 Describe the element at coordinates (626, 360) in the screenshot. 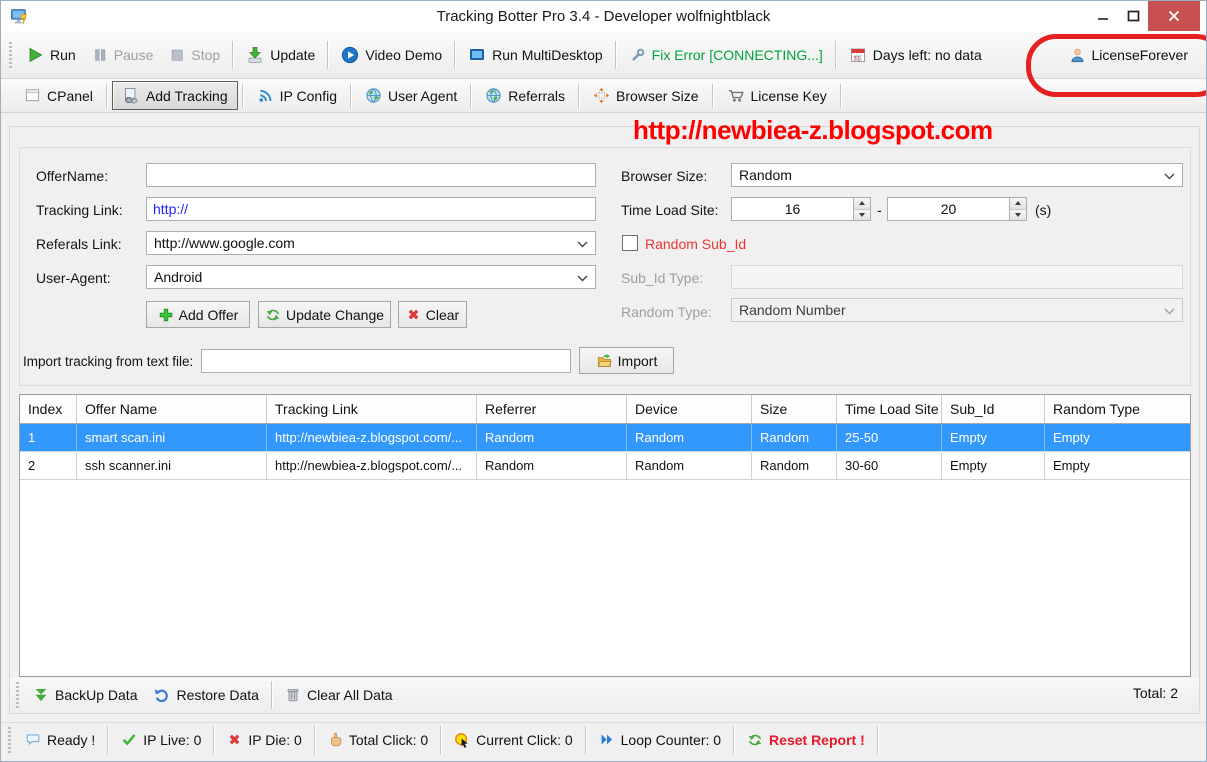

I see `import-button: Import` at that location.